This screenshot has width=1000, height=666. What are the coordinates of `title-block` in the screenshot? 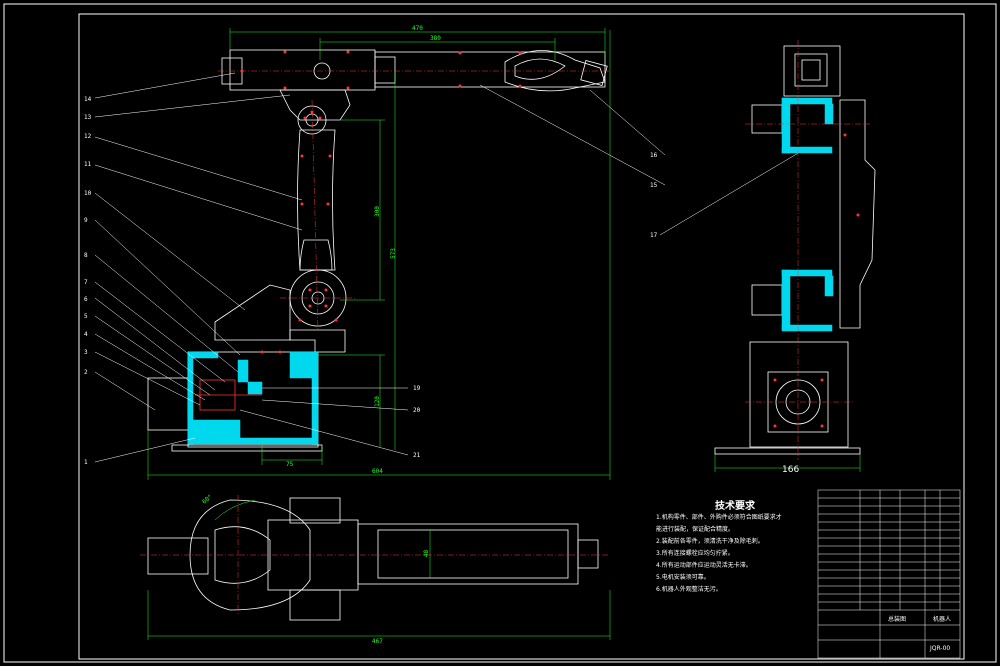 It's located at (889, 574).